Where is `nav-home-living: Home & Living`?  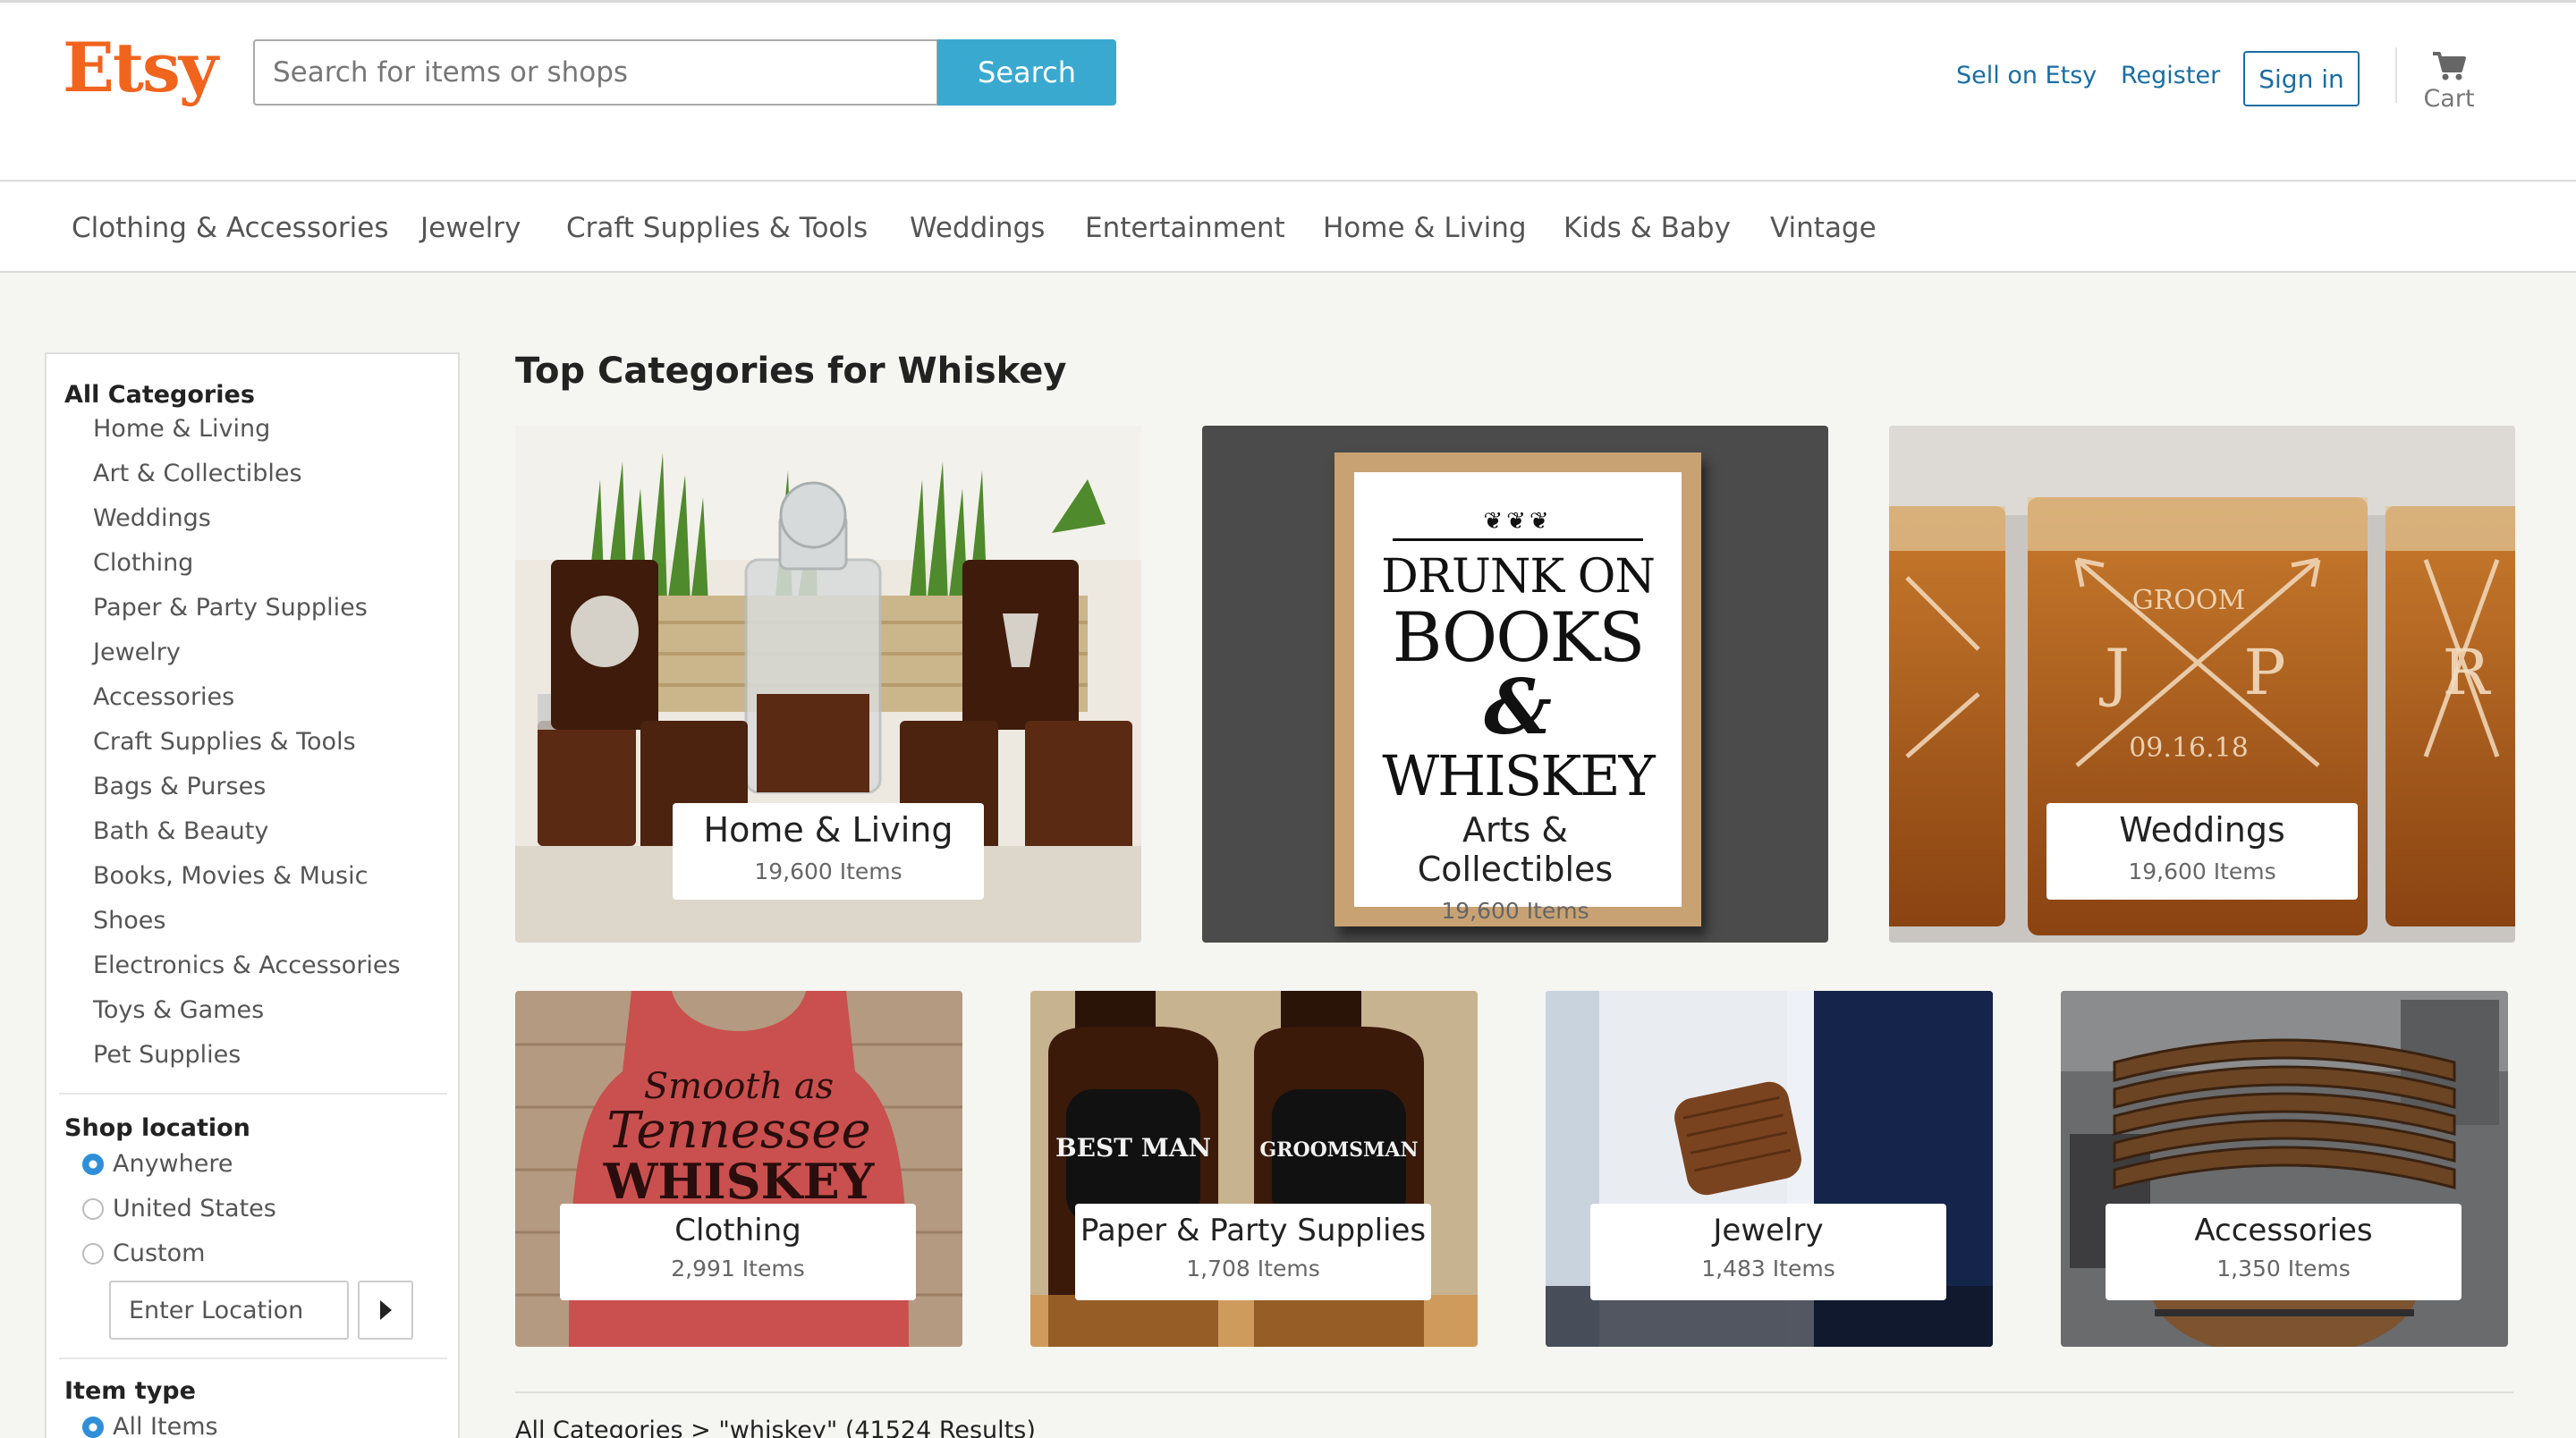
nav-home-living: Home & Living is located at coordinates (1425, 228).